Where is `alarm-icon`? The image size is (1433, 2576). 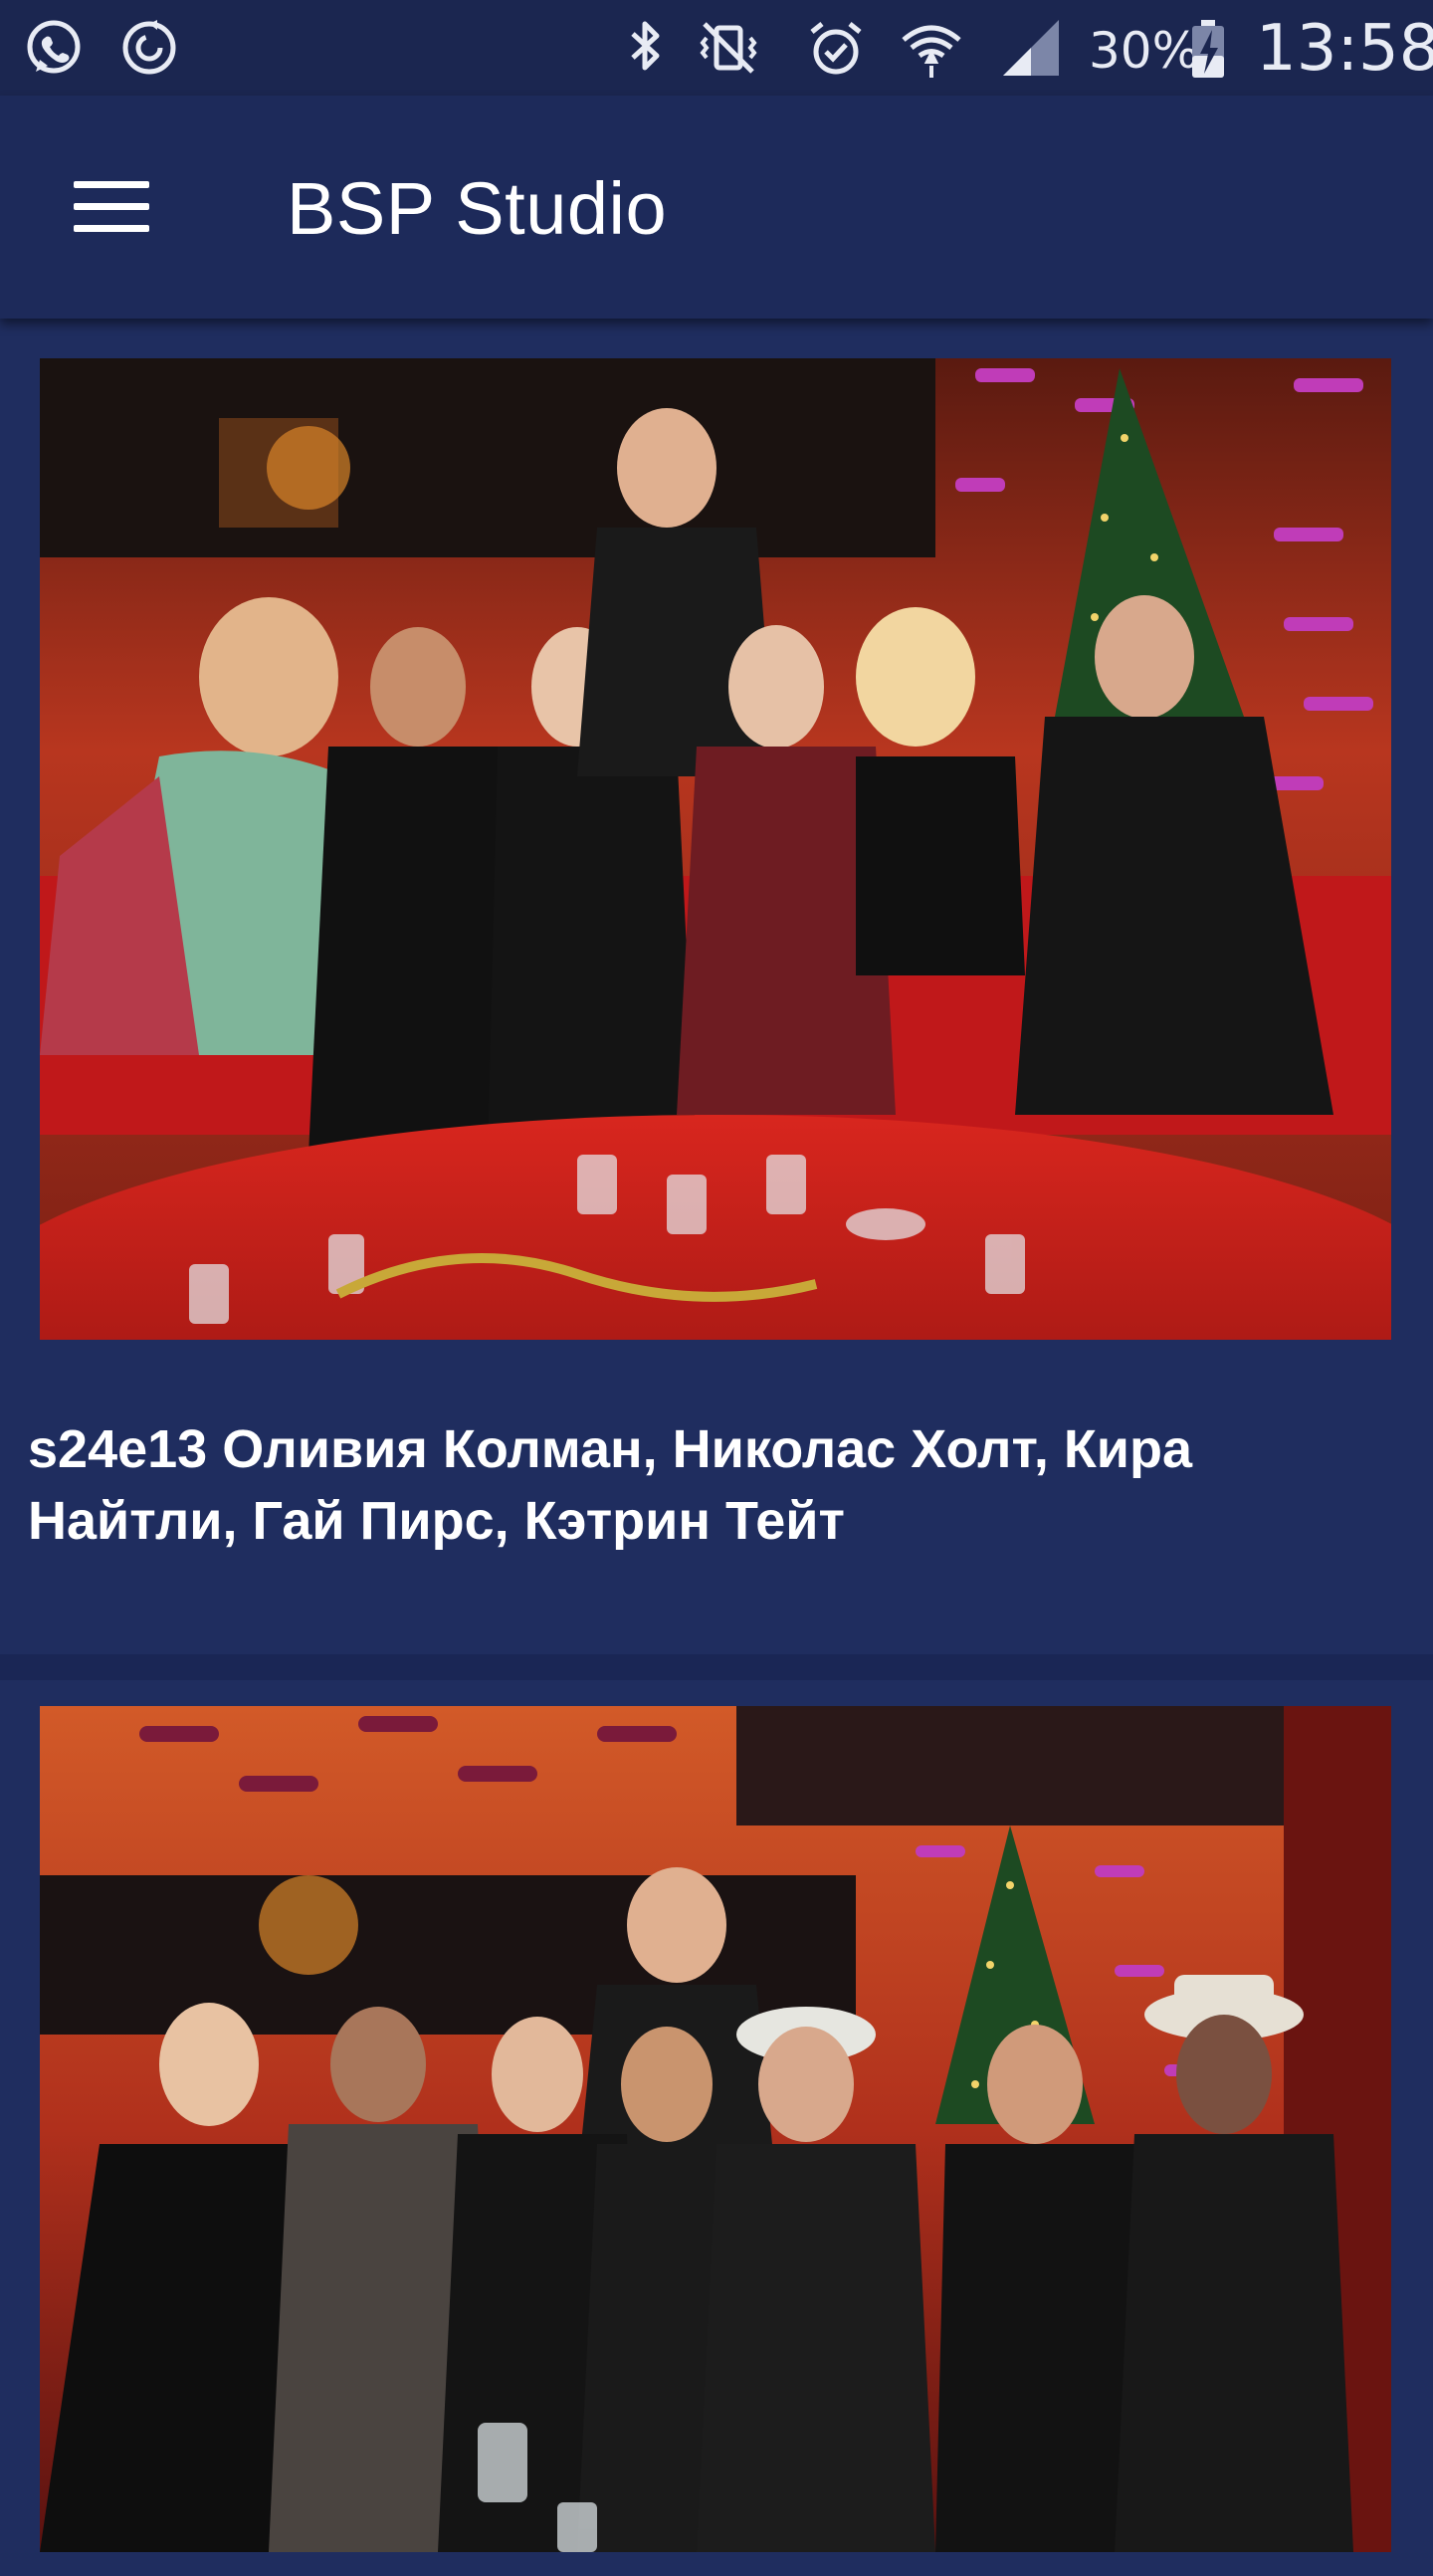
alarm-icon is located at coordinates (836, 48).